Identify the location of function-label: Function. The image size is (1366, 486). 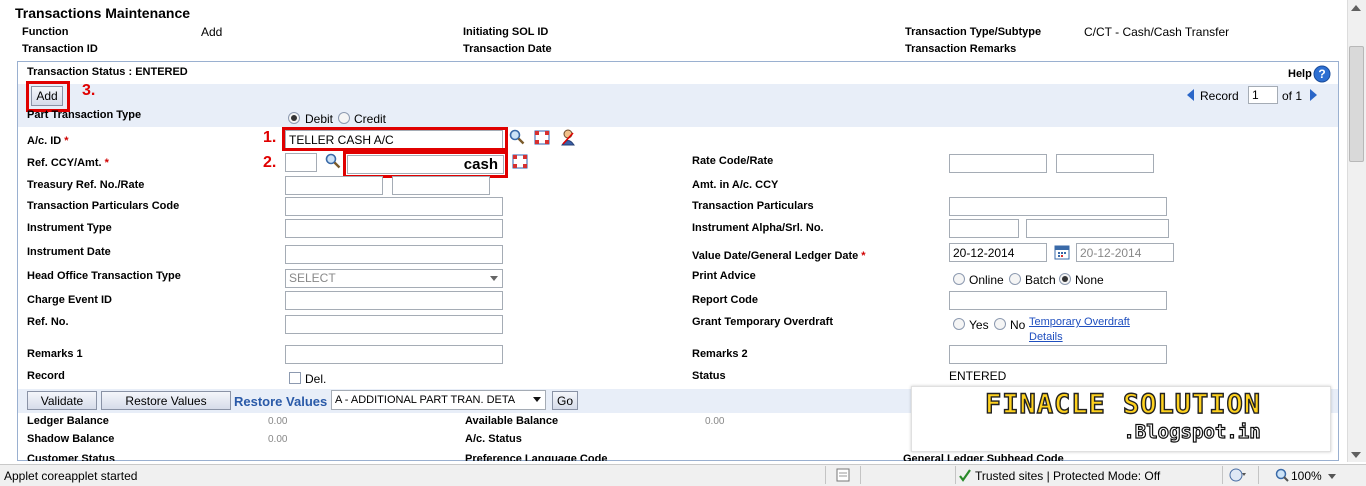
(45, 32).